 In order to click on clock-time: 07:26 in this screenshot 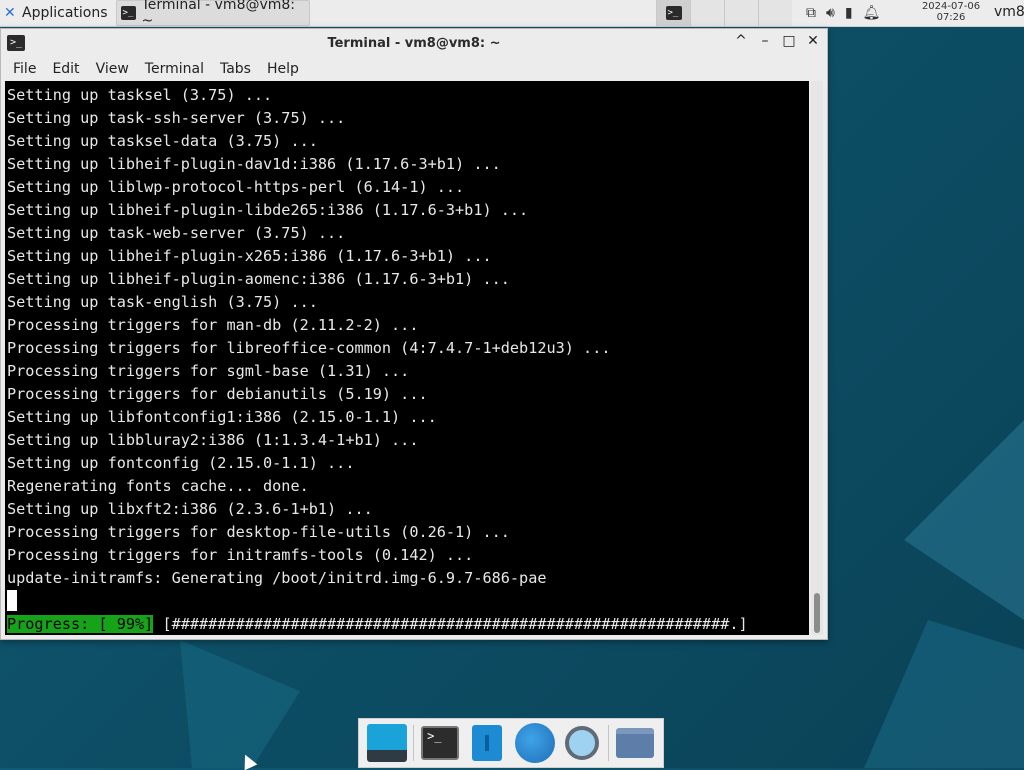, I will do `click(951, 17)`.